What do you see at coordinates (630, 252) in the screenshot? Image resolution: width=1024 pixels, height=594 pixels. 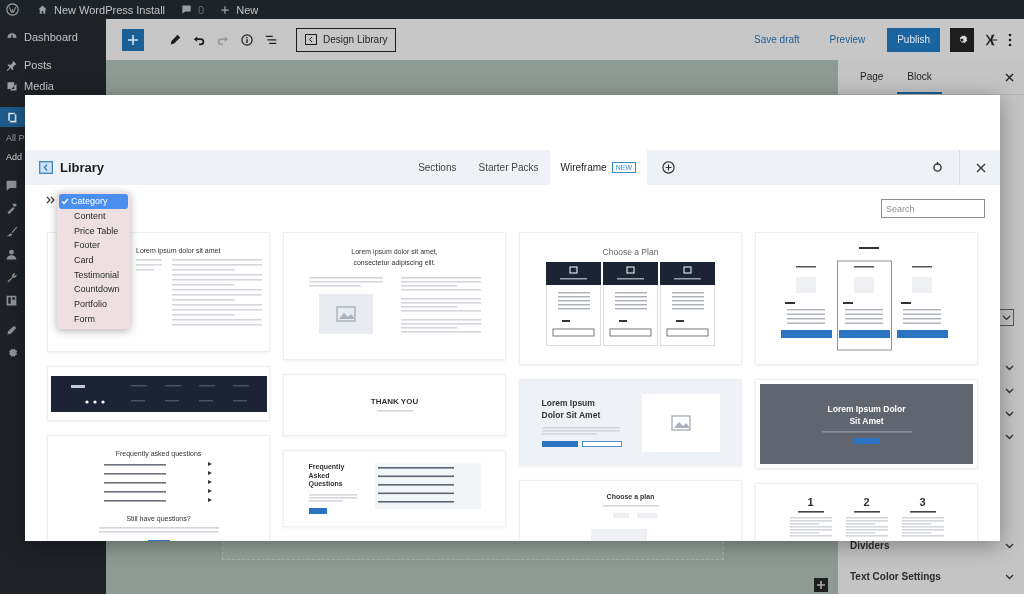 I see `card-heading: Choose a Plan` at bounding box center [630, 252].